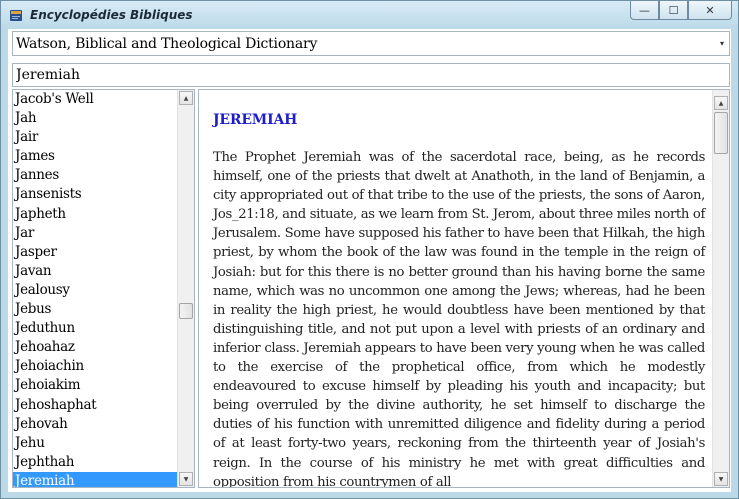  I want to click on article-title: JEREMIAH, so click(255, 120).